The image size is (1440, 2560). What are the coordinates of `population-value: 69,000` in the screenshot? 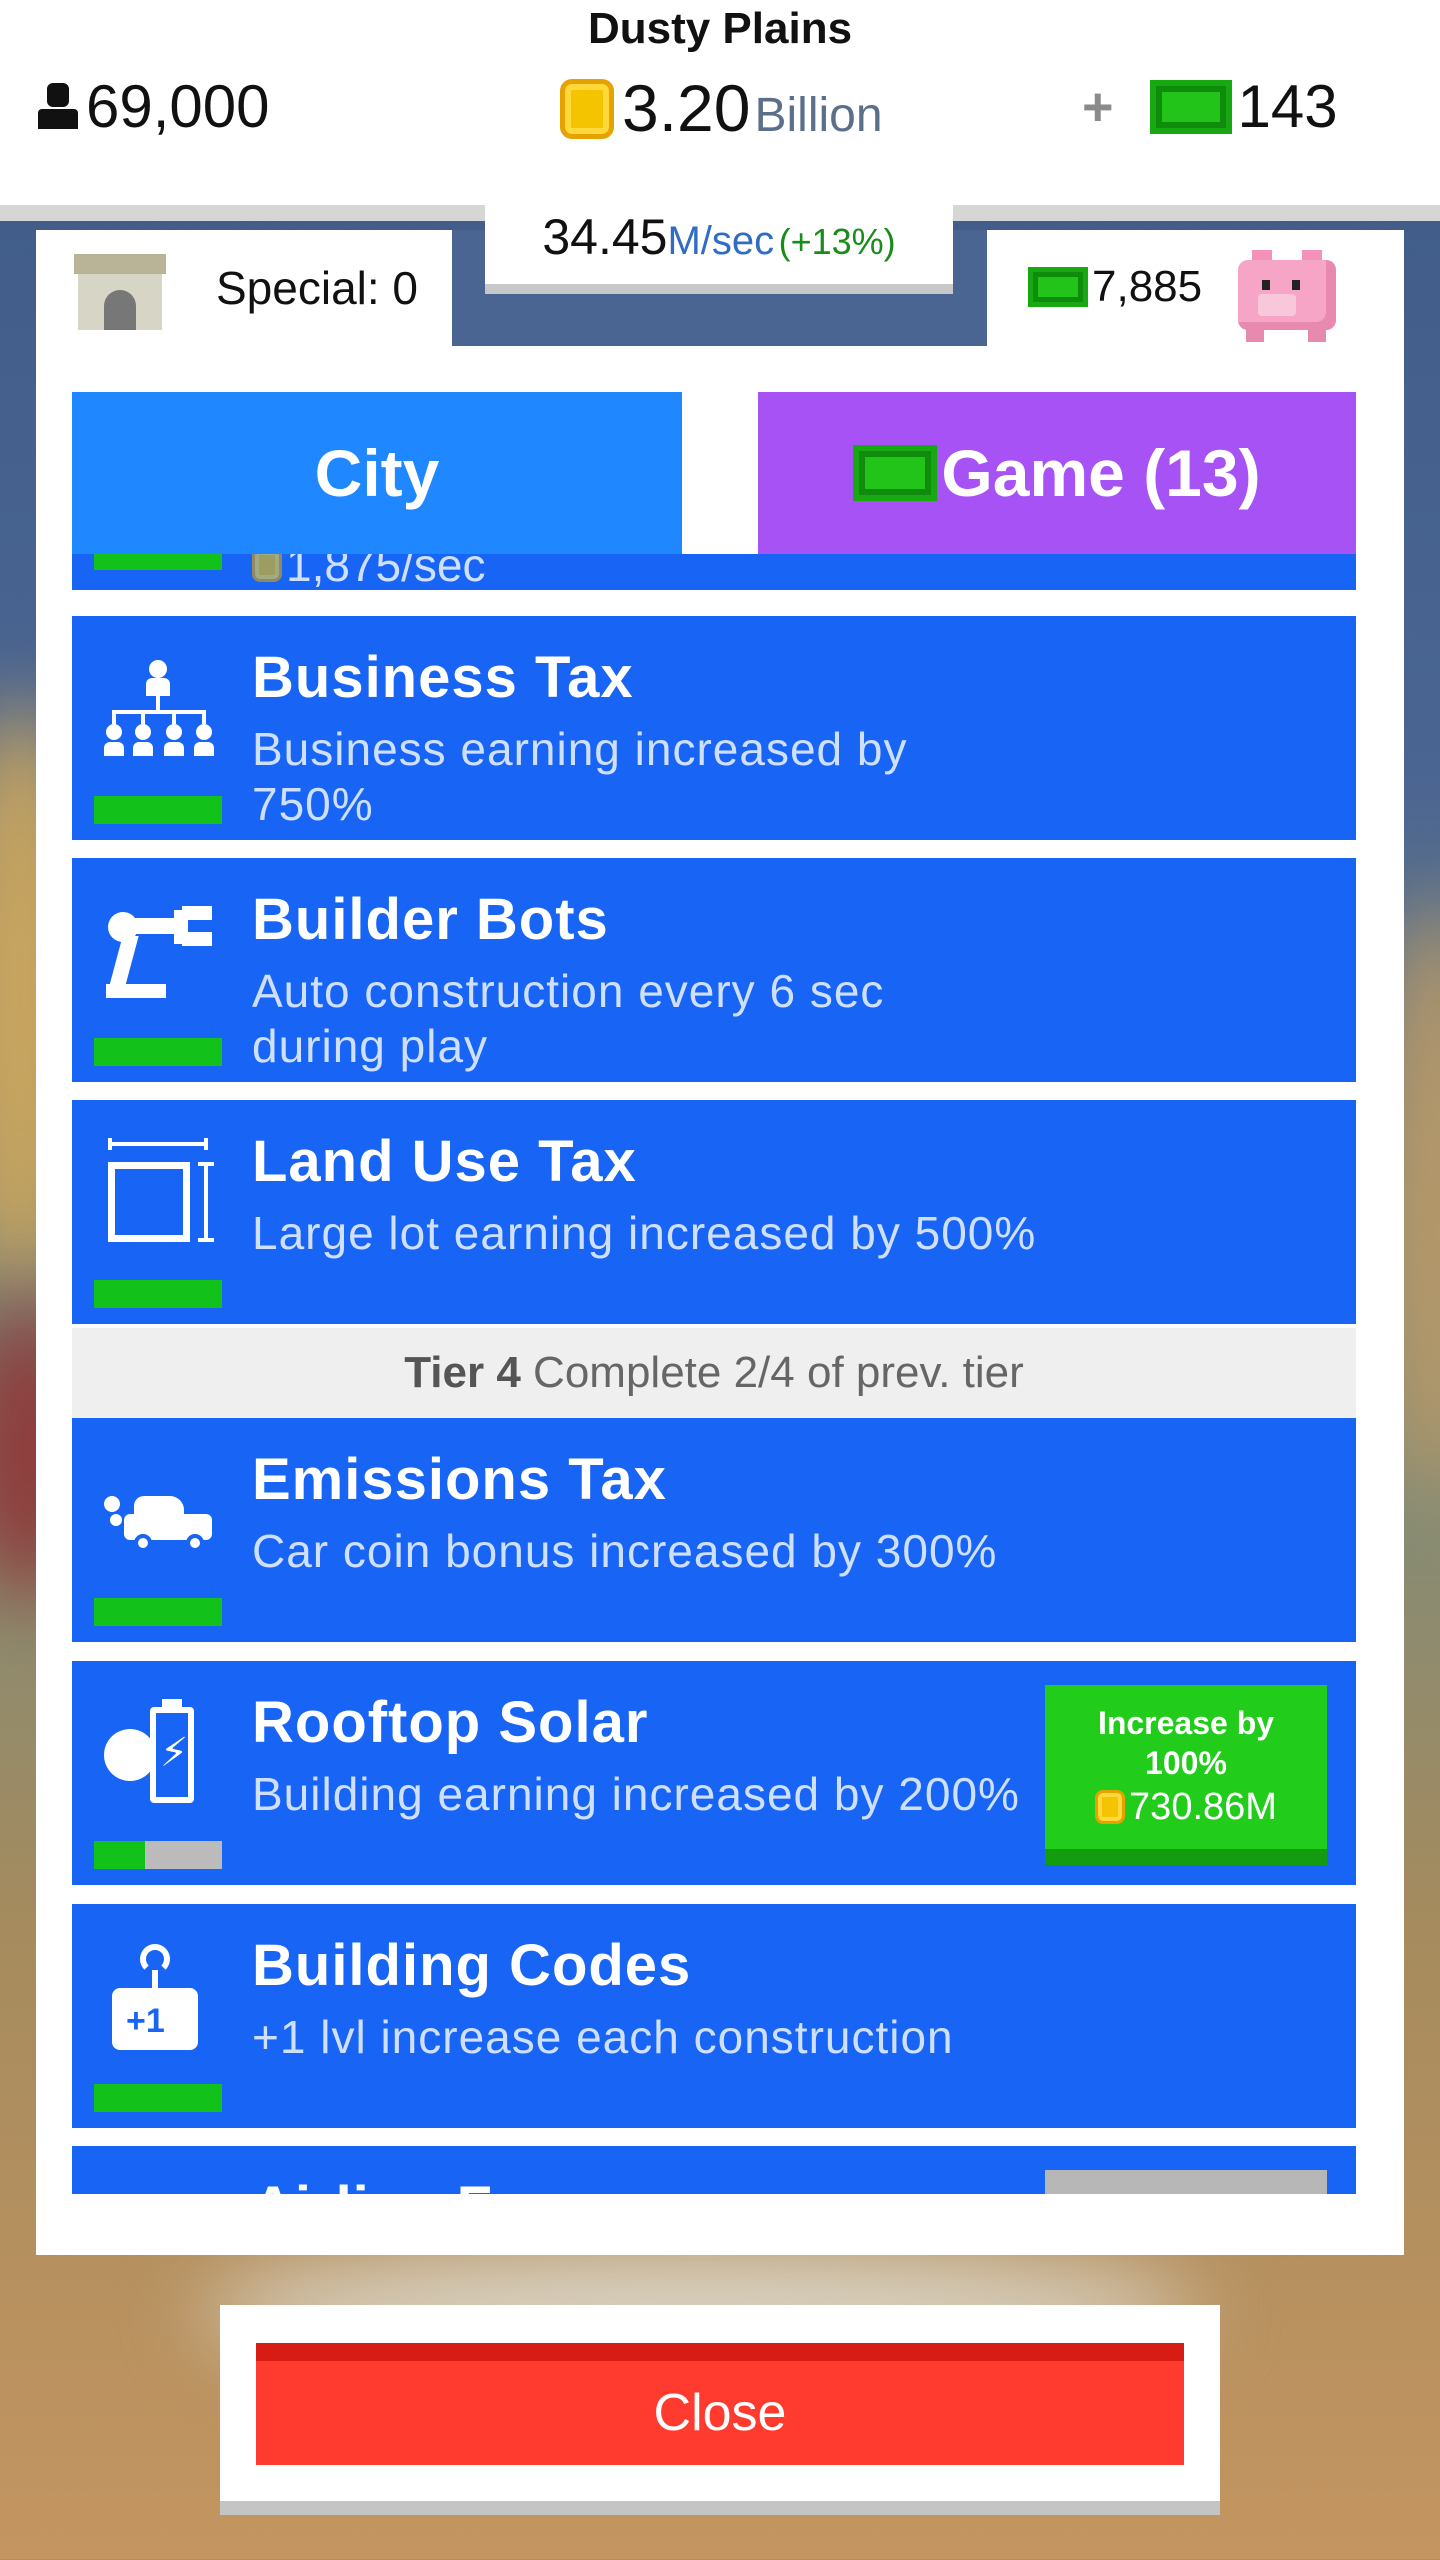 It's located at (178, 106).